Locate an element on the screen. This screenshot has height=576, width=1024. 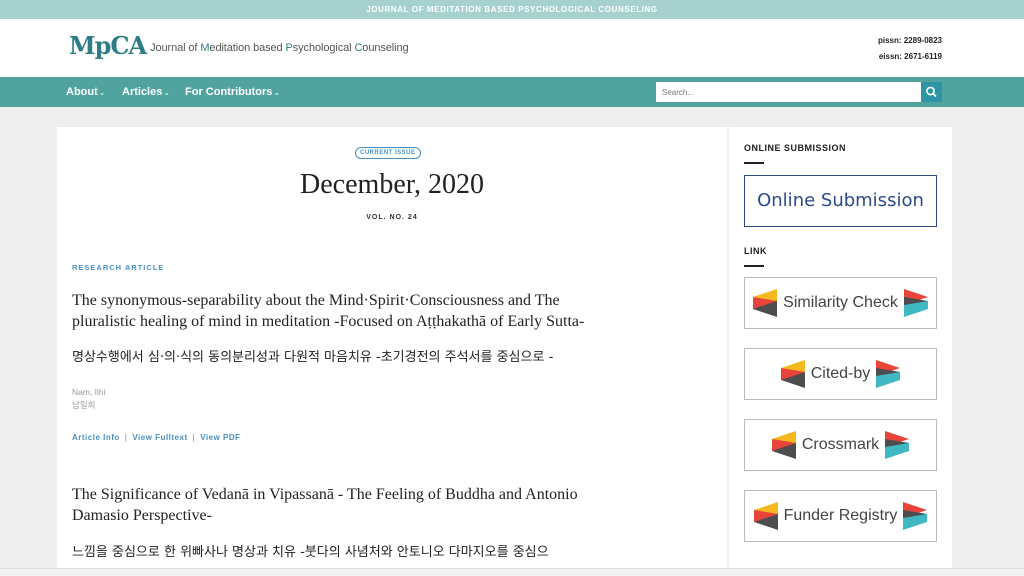
article-title-line: Damasio Perspective- is located at coordinates (142, 515).